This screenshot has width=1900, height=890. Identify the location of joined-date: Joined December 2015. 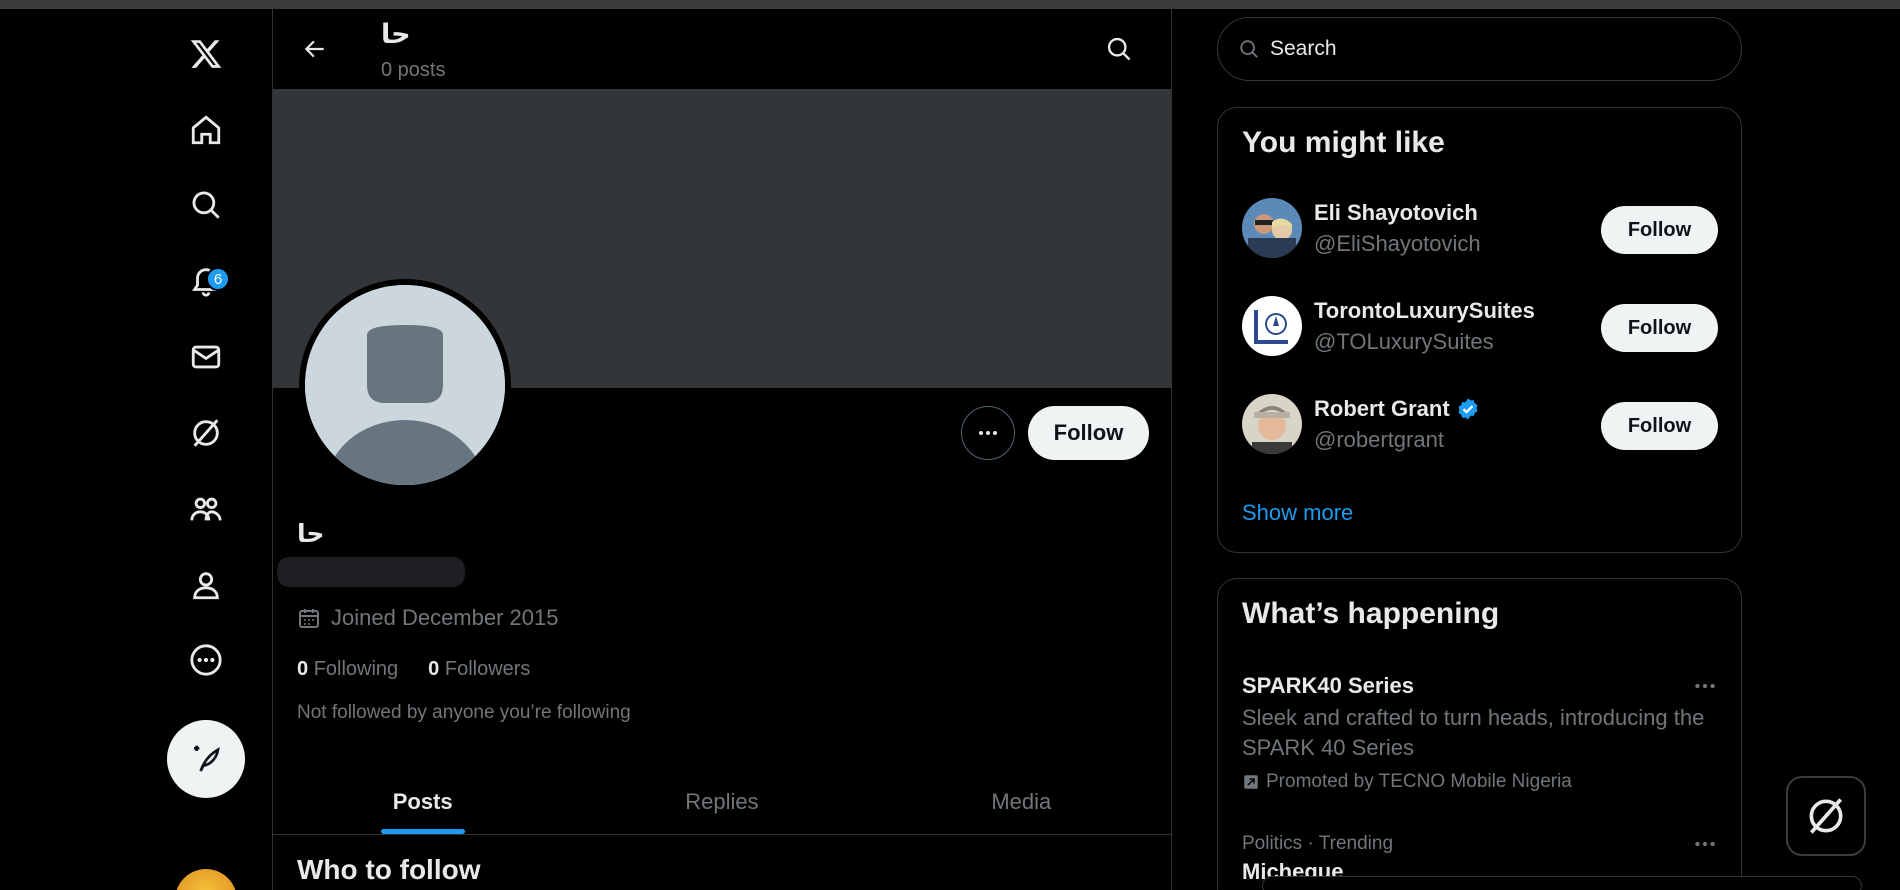
(427, 618).